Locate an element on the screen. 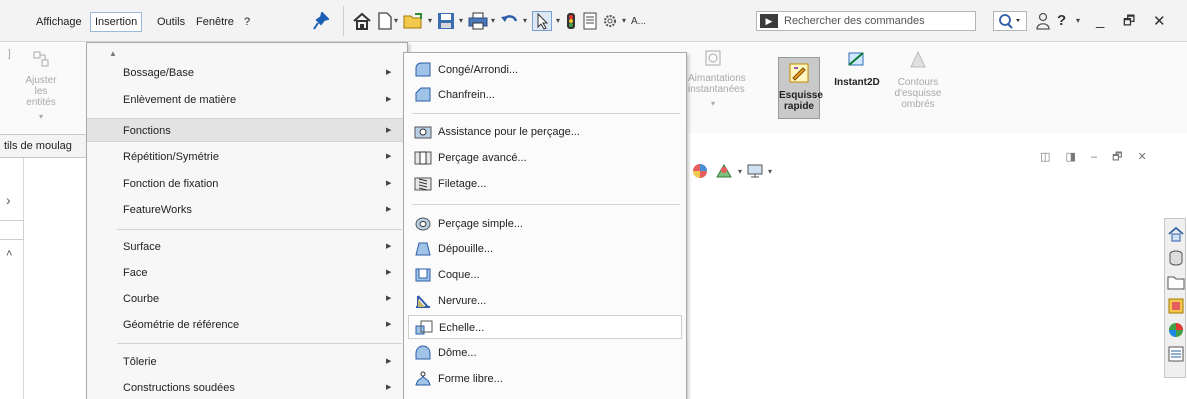 This screenshot has width=1187, height=399. chevron-up-icon: ˄ is located at coordinates (9, 254).